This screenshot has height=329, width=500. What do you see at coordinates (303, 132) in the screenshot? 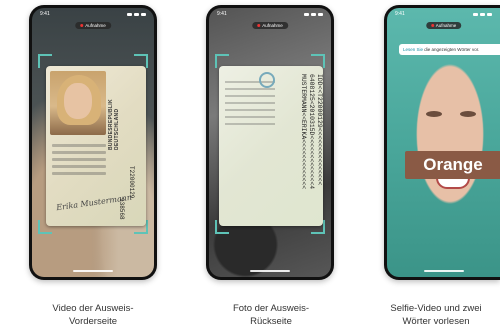
I see `mrz-line-3: MUSTERMANN<<ERIKA<<<<<<<<<<<<<` at bounding box center [303, 132].